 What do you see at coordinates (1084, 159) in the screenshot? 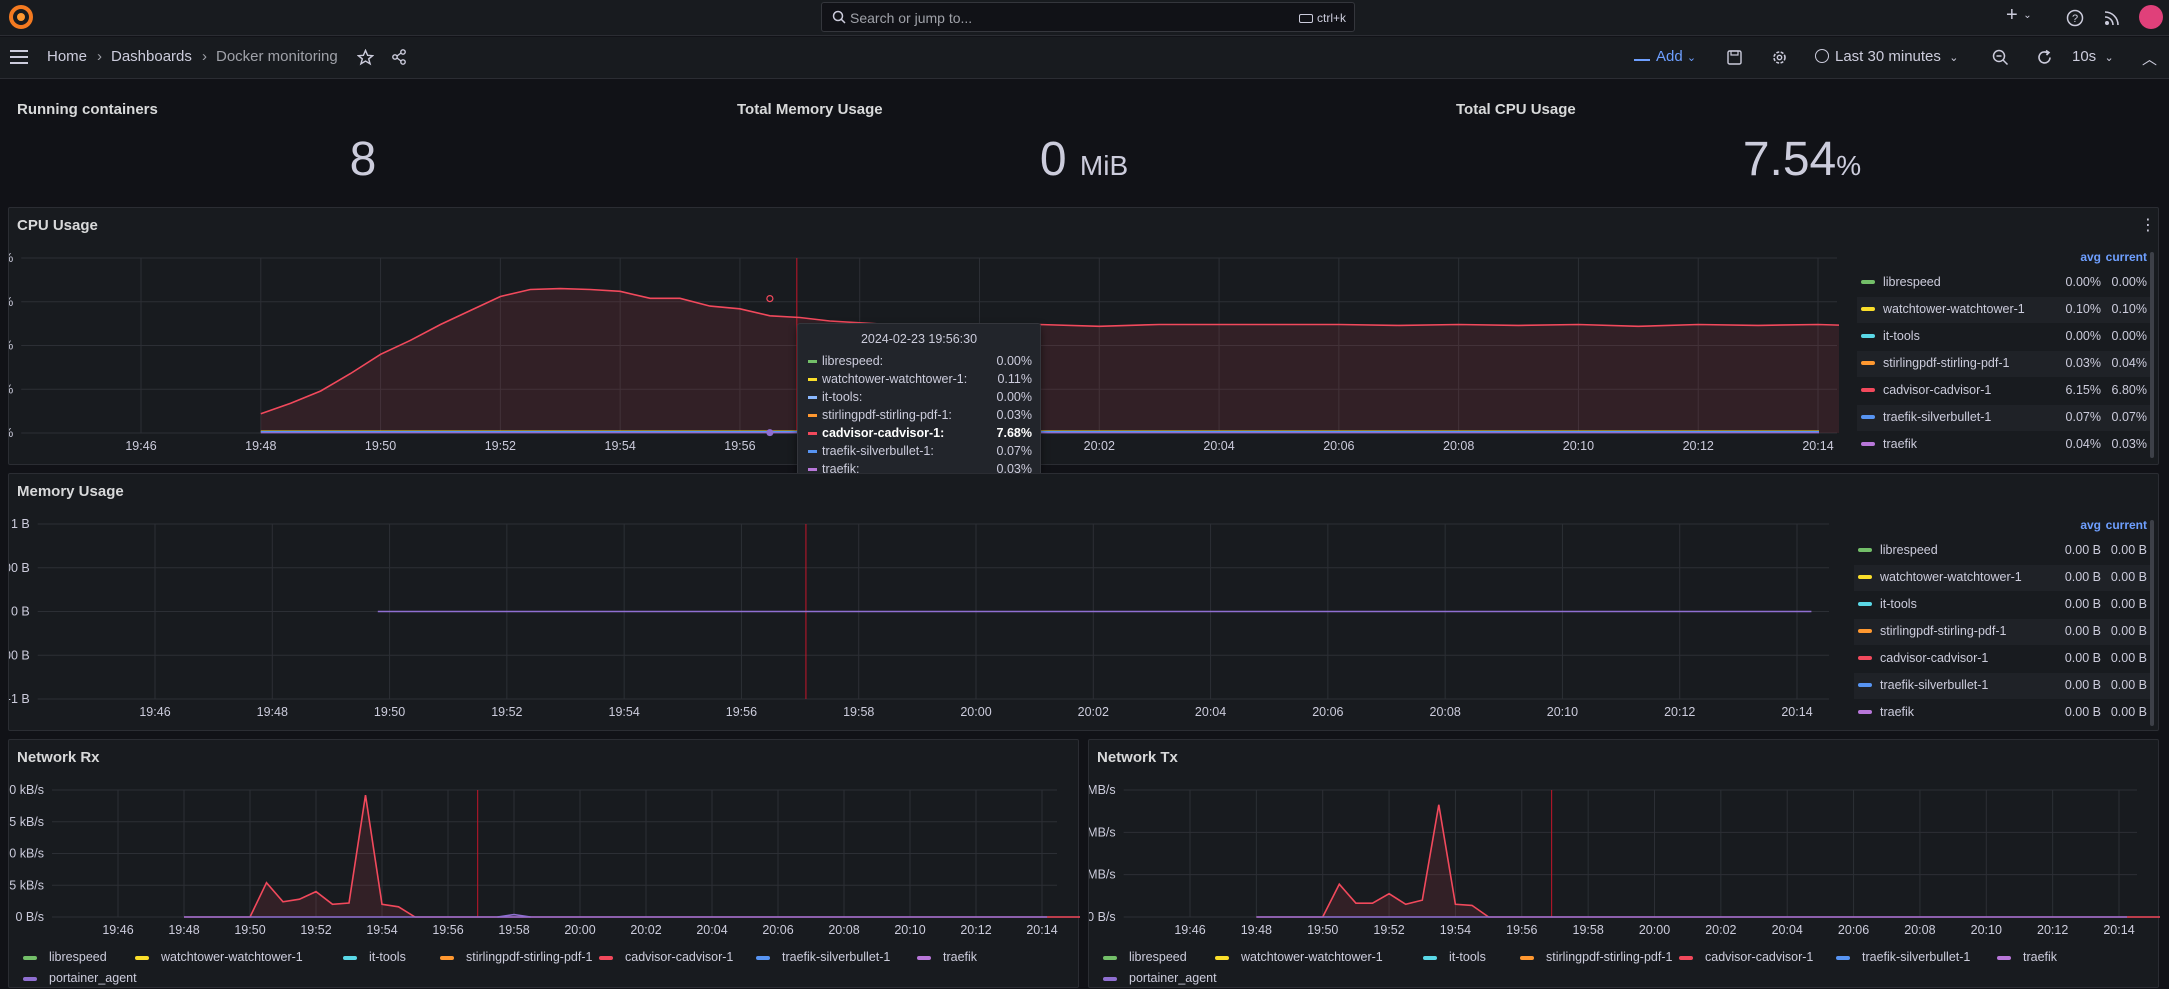
I see `stat-value-memory: 0 MiB` at bounding box center [1084, 159].